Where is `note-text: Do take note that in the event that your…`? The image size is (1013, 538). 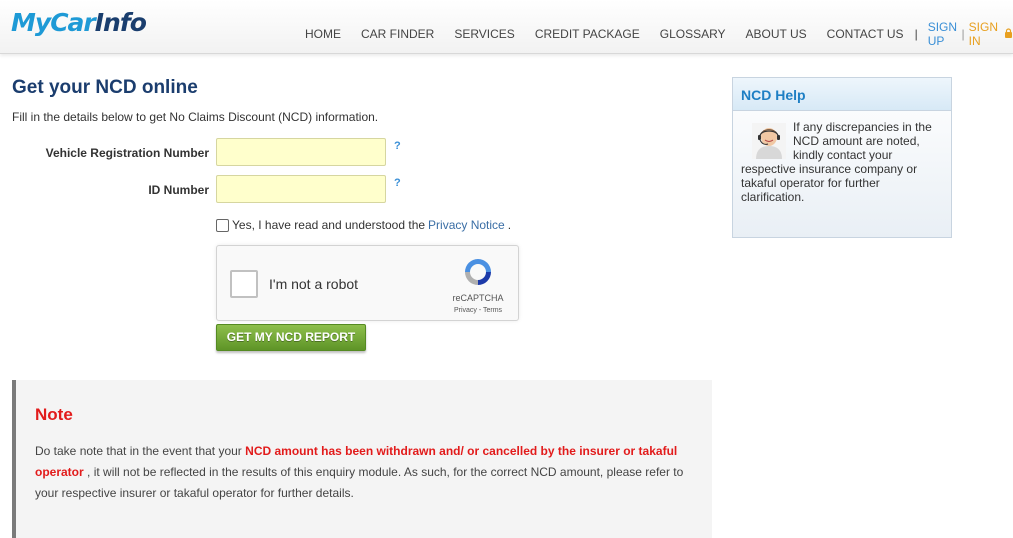 note-text: Do take note that in the event that your… is located at coordinates (367, 472).